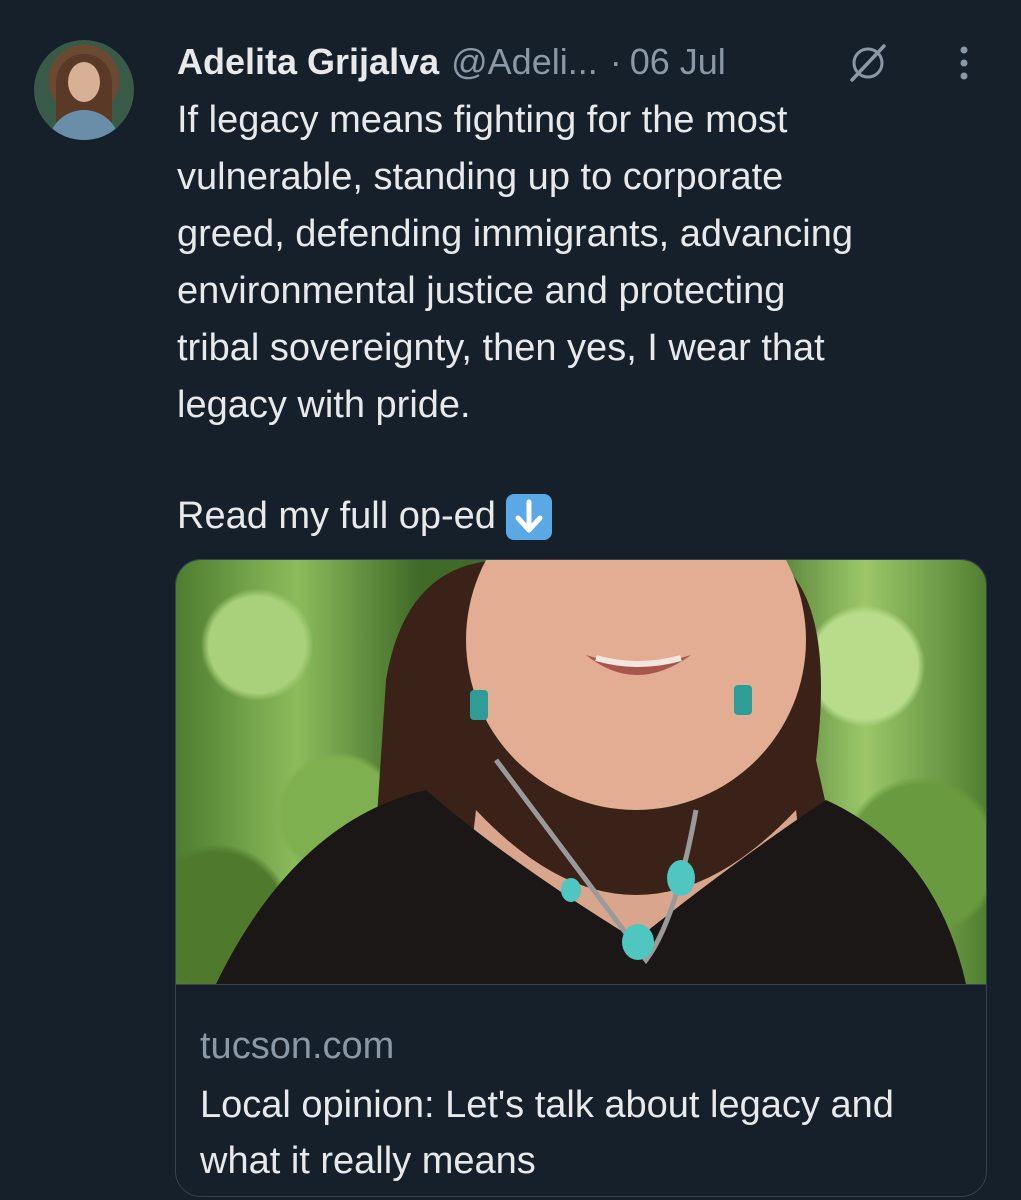 The width and height of the screenshot is (1021, 1200). Describe the element at coordinates (528, 516) in the screenshot. I see `down-arrow-icon` at that location.